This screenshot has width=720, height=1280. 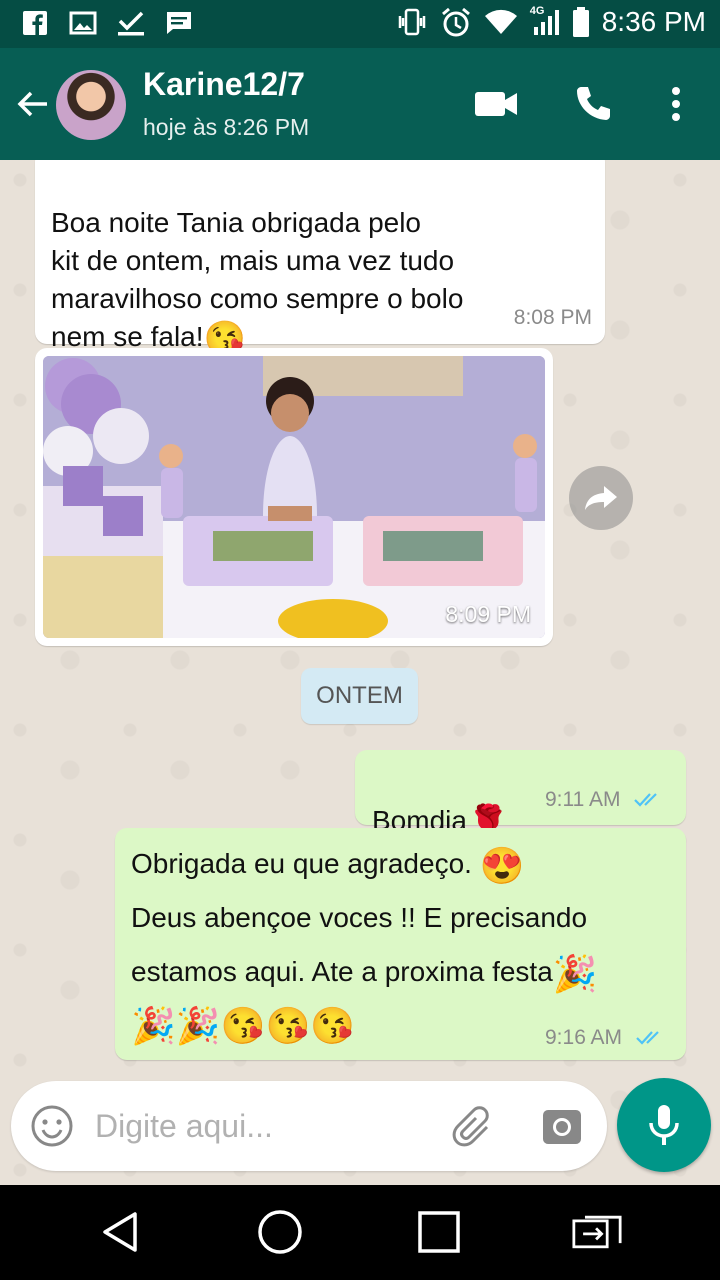 What do you see at coordinates (488, 614) in the screenshot?
I see `image-time: 8:09 PM` at bounding box center [488, 614].